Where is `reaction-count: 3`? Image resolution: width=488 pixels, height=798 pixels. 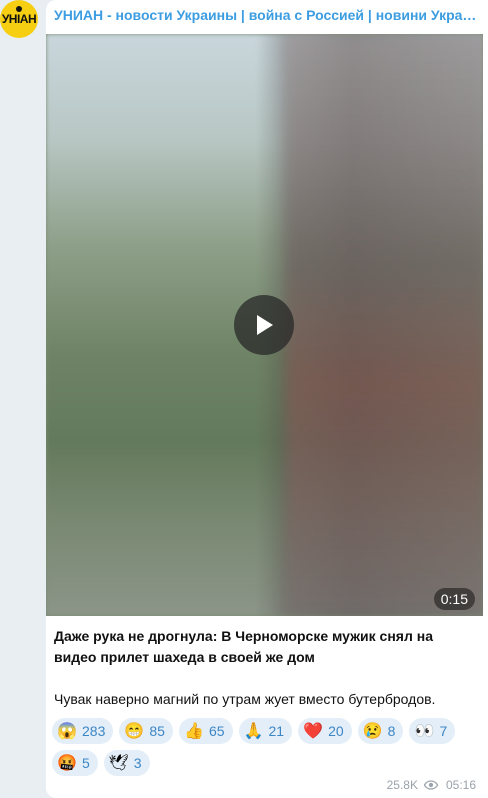 reaction-count: 3 is located at coordinates (137, 763).